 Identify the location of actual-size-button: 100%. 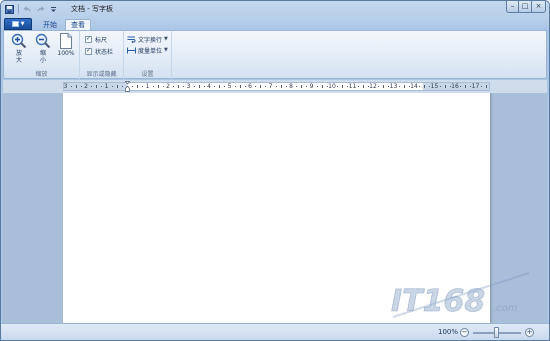
(66, 51).